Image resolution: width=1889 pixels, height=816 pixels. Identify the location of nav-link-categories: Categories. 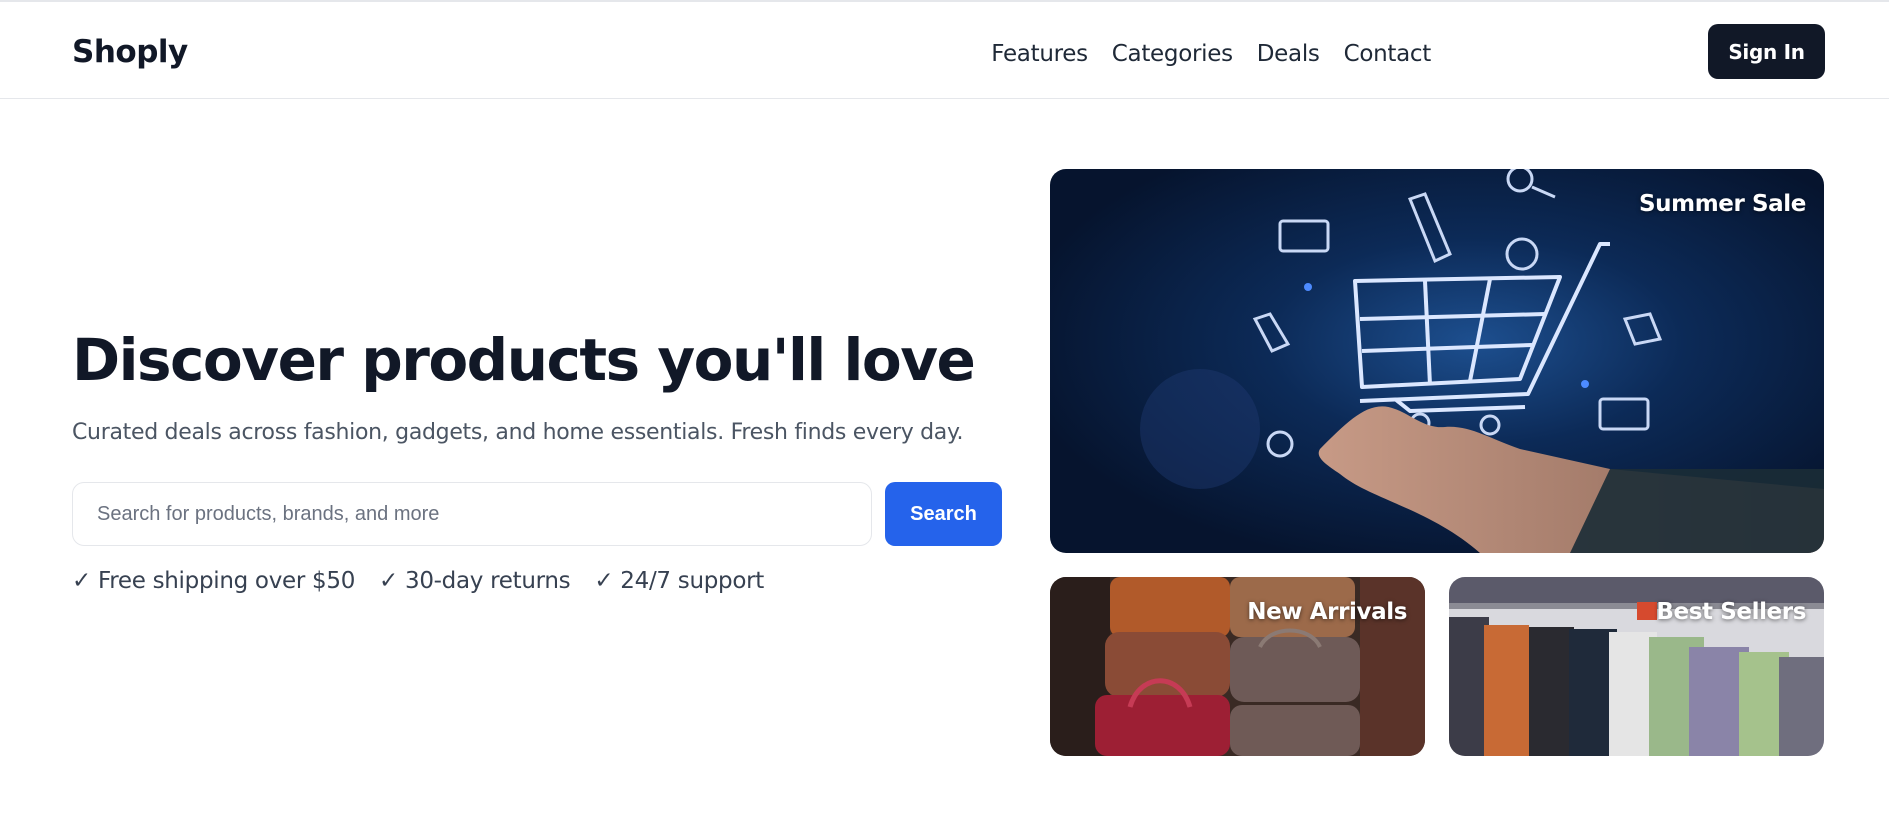
(1172, 54).